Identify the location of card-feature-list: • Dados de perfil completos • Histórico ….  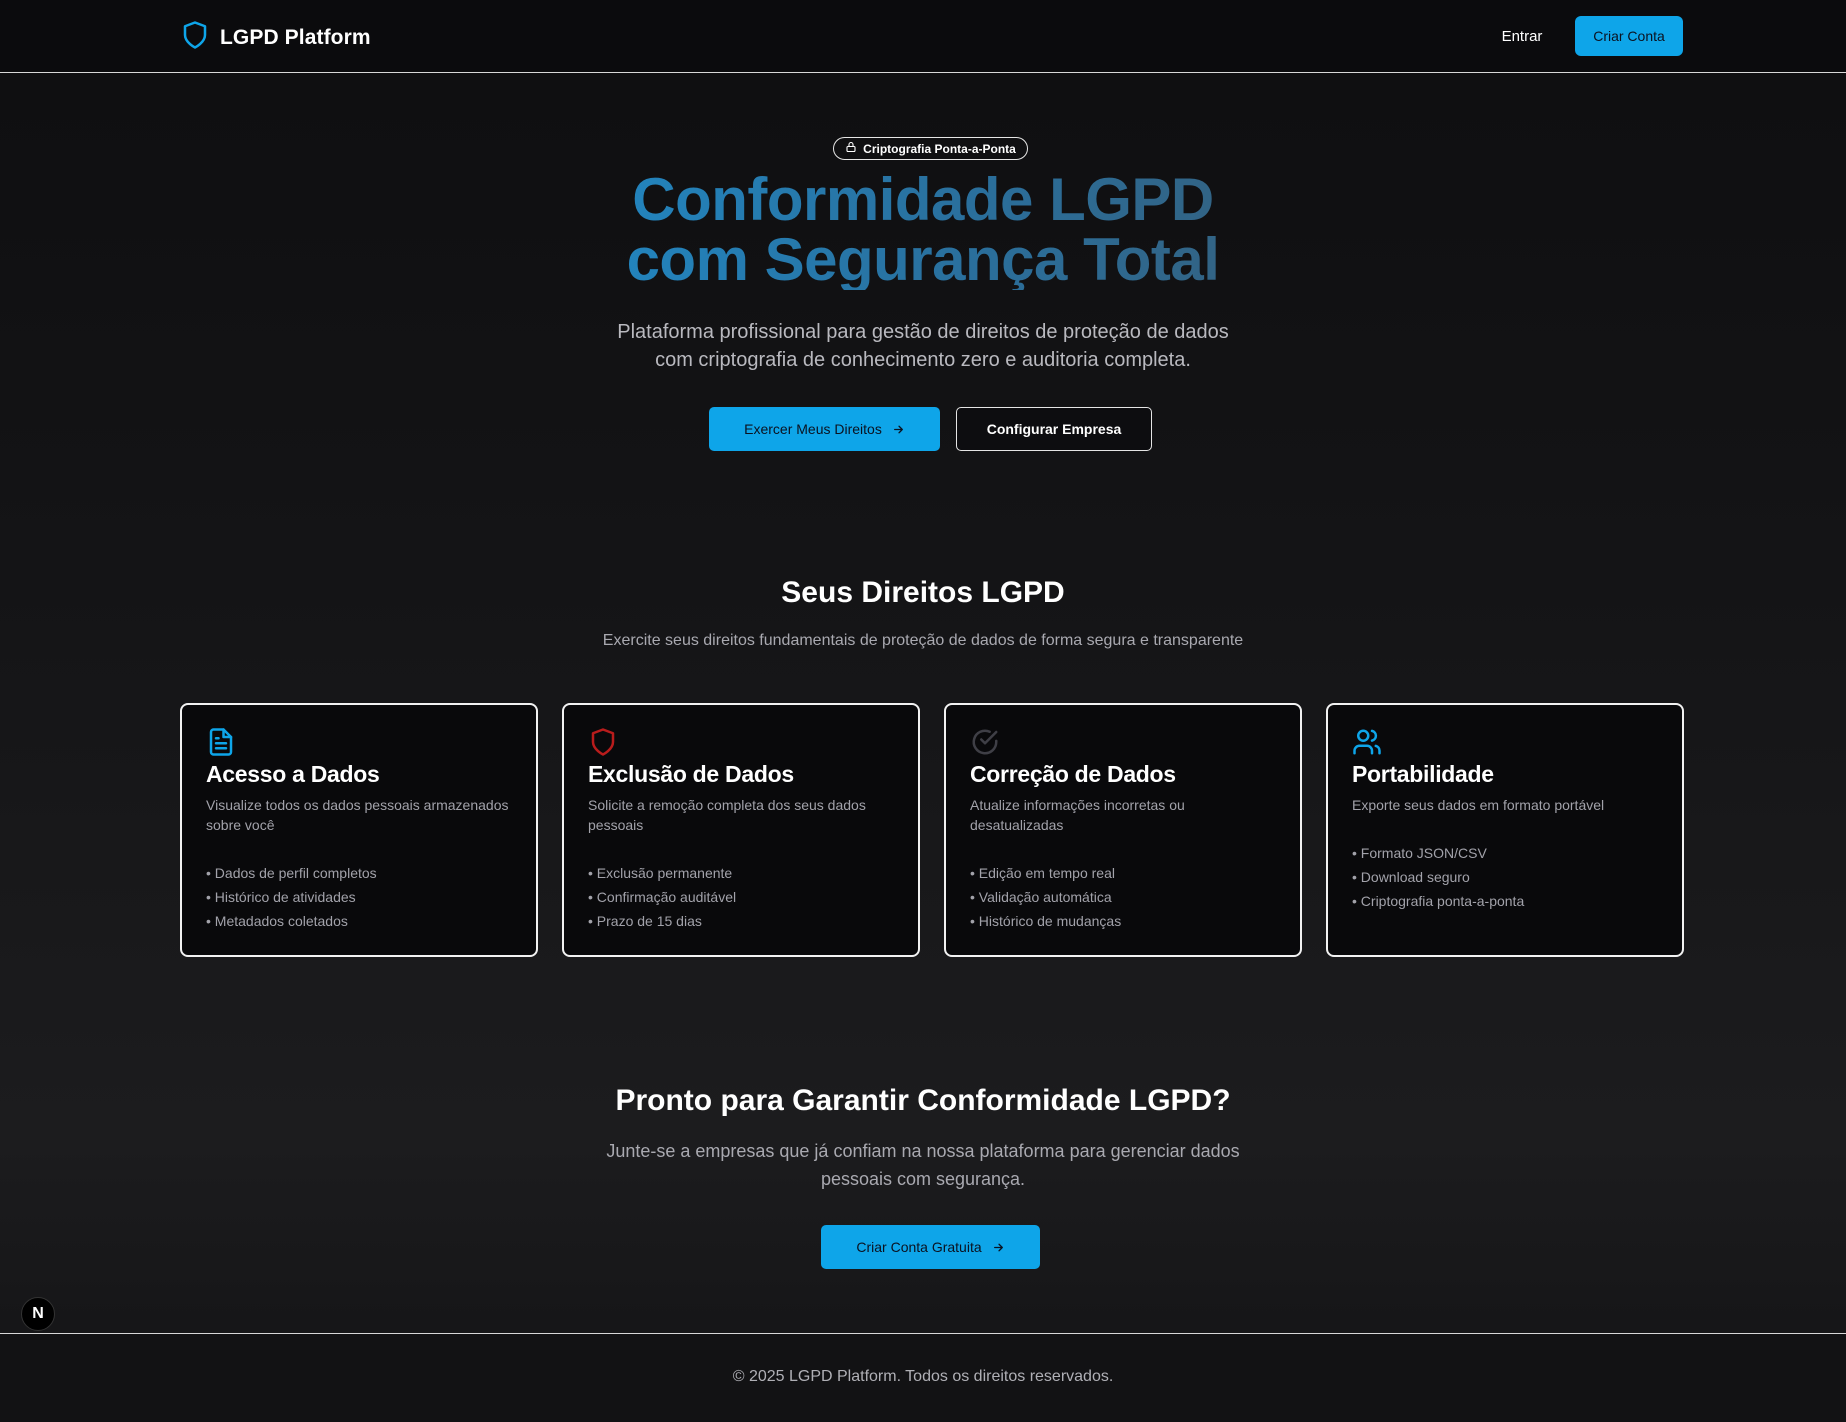
(359, 897).